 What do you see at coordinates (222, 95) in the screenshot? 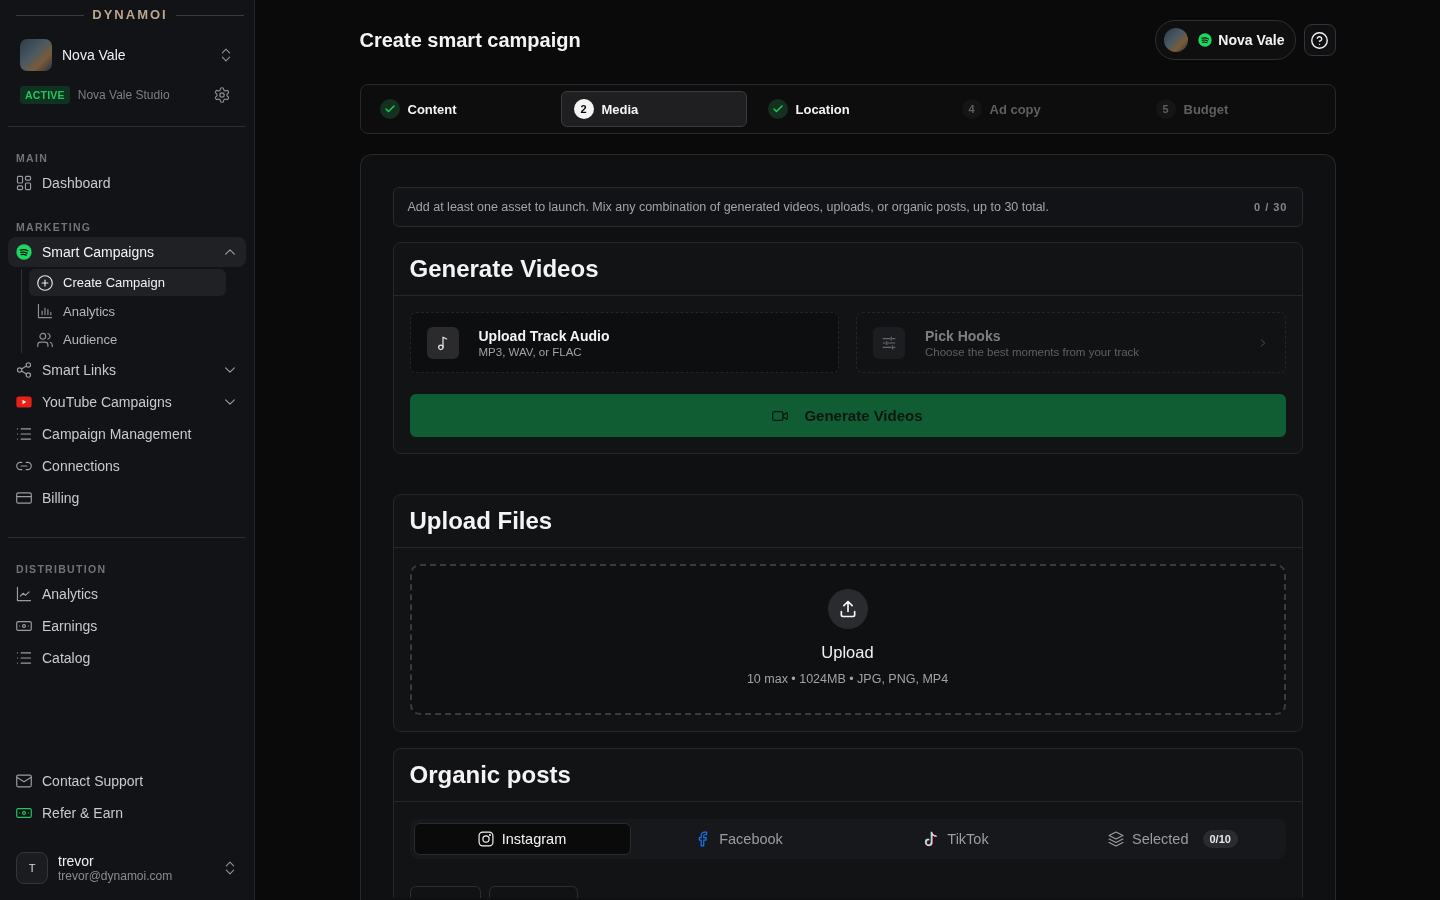
I see `settings-icon` at bounding box center [222, 95].